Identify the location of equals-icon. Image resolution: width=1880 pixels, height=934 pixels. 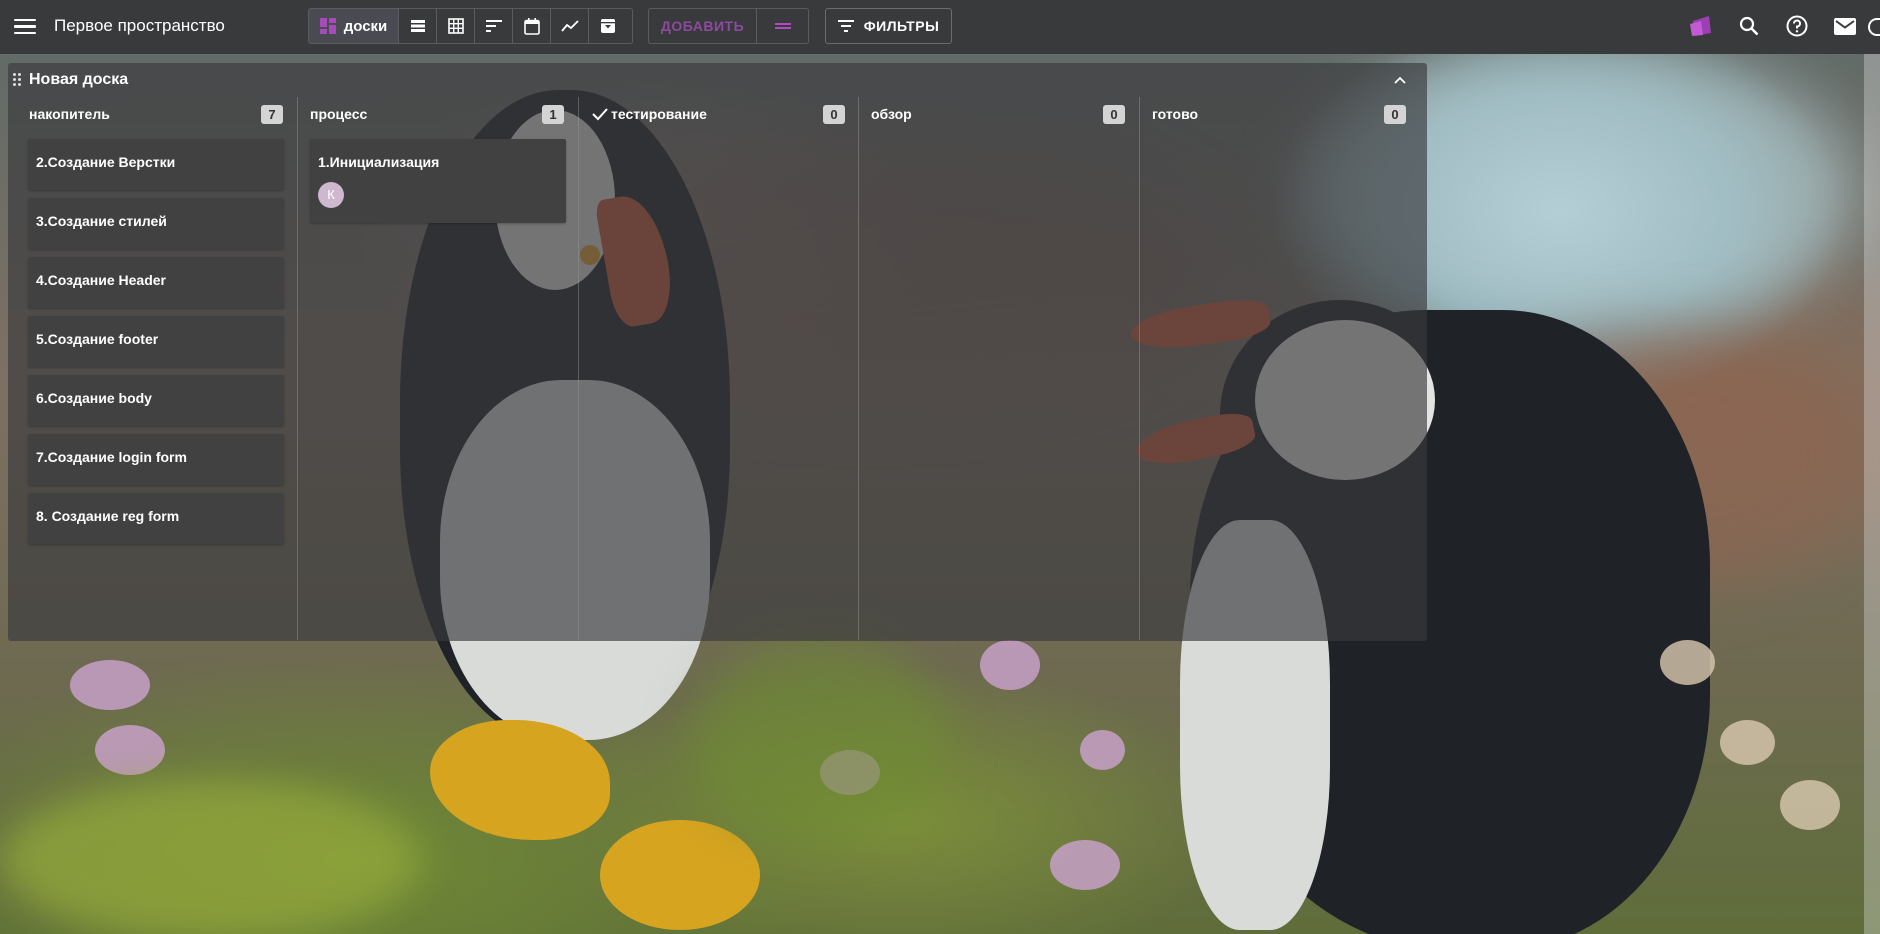
(782, 26).